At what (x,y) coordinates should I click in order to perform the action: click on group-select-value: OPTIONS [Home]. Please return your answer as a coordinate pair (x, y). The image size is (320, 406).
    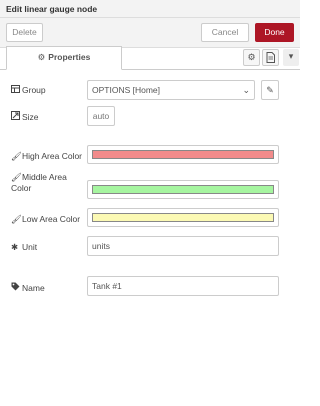
    Looking at the image, I should click on (126, 90).